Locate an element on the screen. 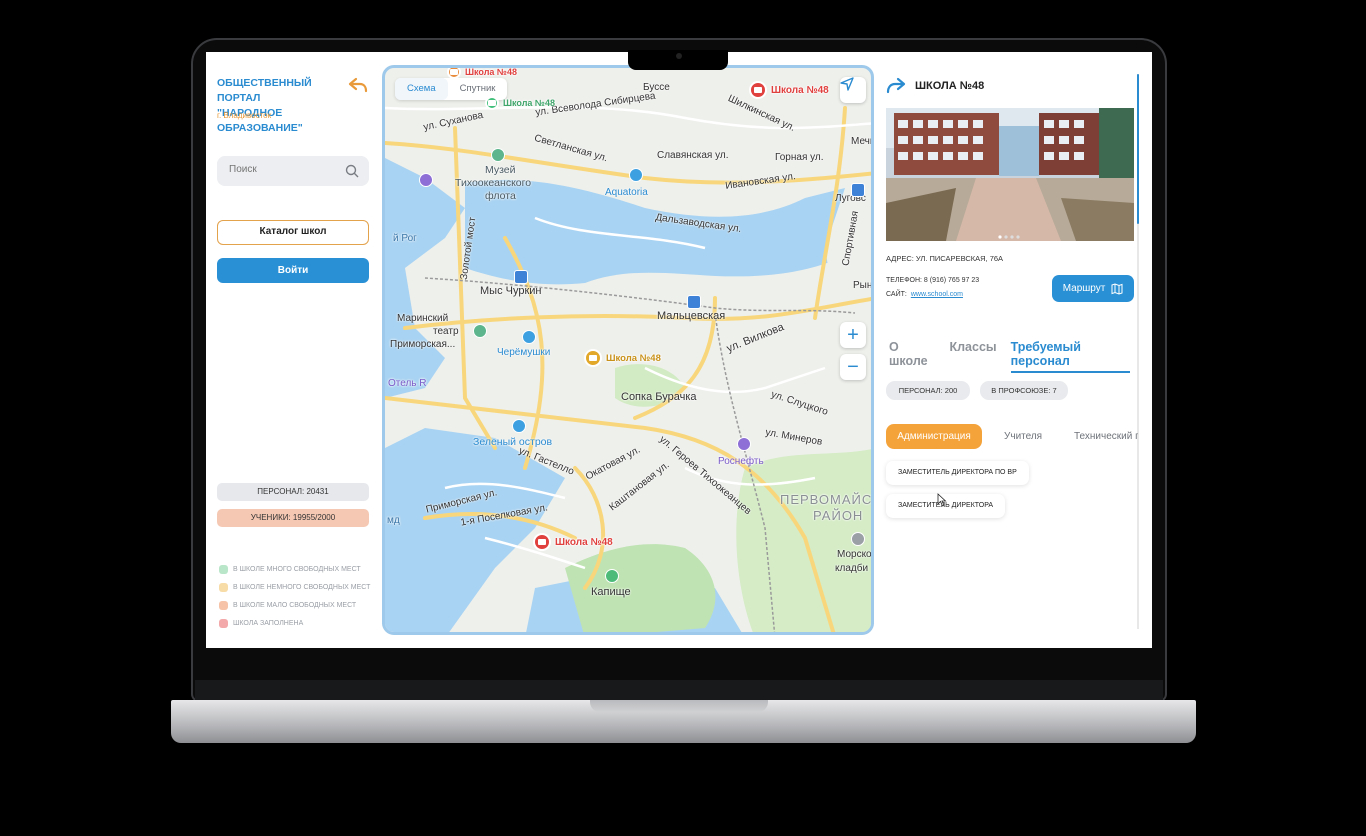 The width and height of the screenshot is (1366, 836). search-input is located at coordinates (284, 169).